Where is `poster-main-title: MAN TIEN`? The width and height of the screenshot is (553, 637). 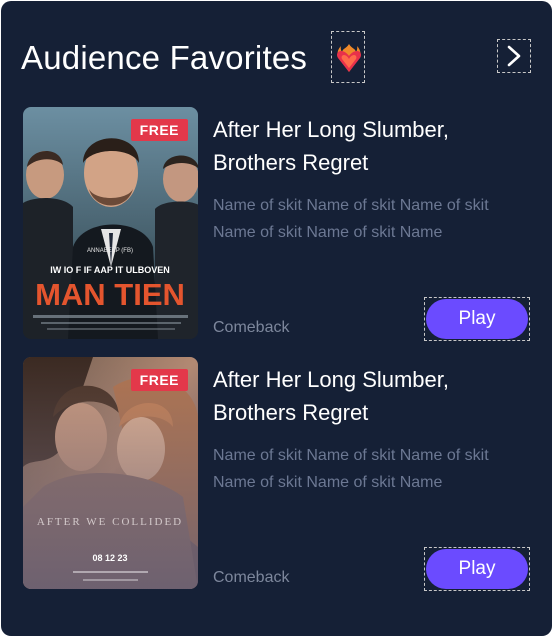 poster-main-title: MAN TIEN is located at coordinates (110, 294).